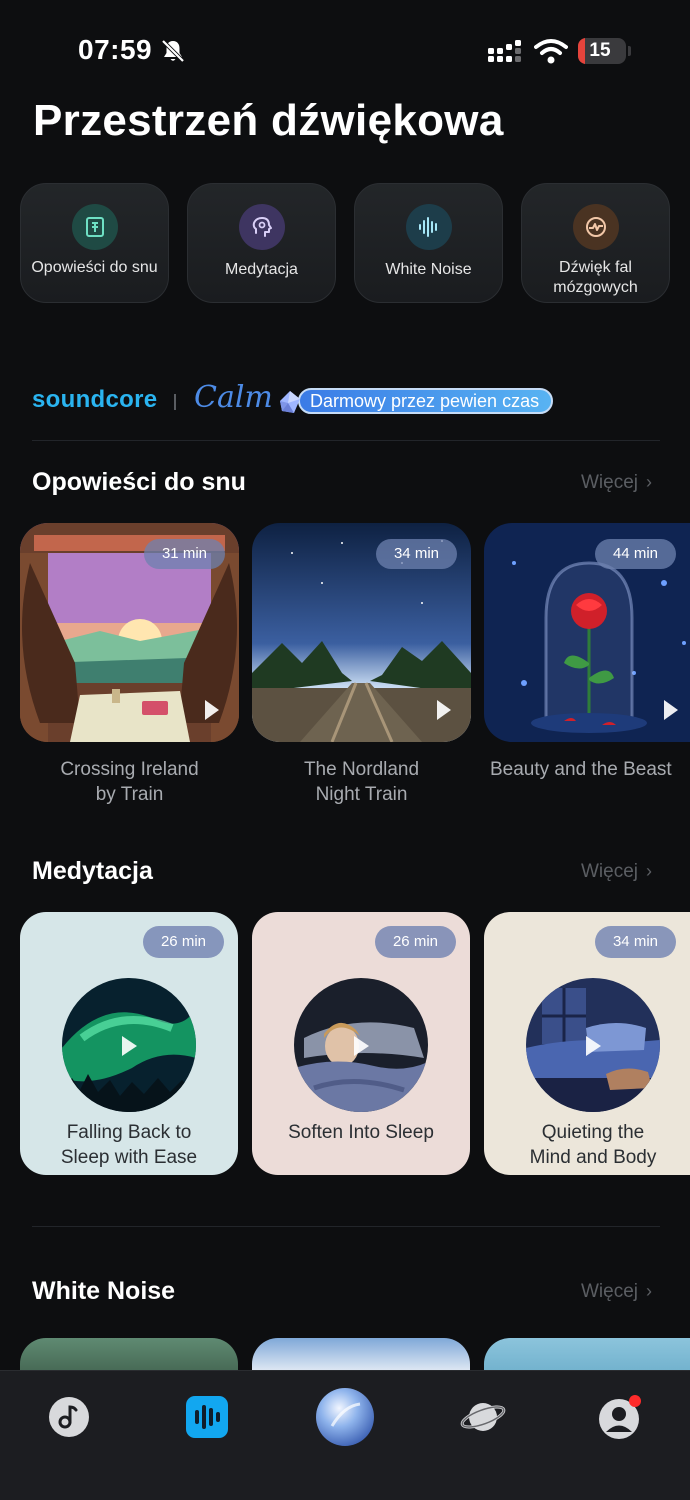  Describe the element at coordinates (587, 632) in the screenshot. I see `story-card-beauty: 44 min` at that location.